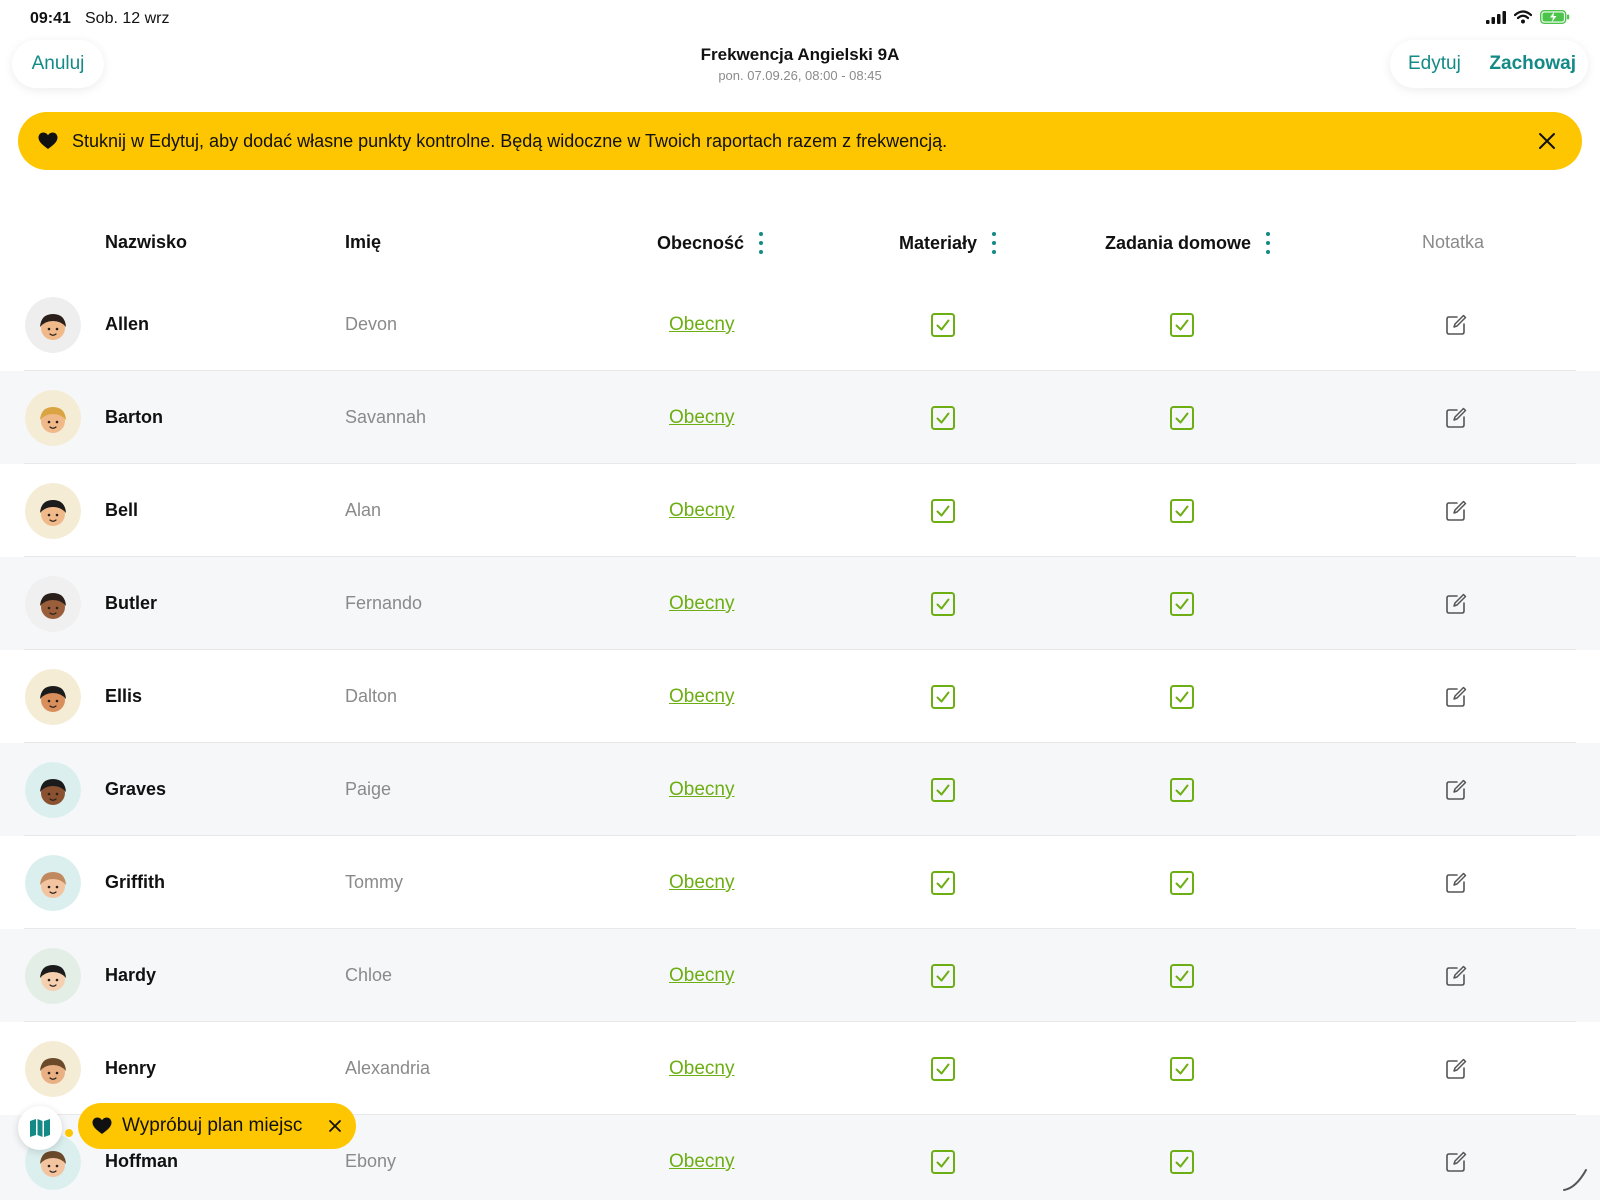  I want to click on battery-charging-icon, so click(1555, 17).